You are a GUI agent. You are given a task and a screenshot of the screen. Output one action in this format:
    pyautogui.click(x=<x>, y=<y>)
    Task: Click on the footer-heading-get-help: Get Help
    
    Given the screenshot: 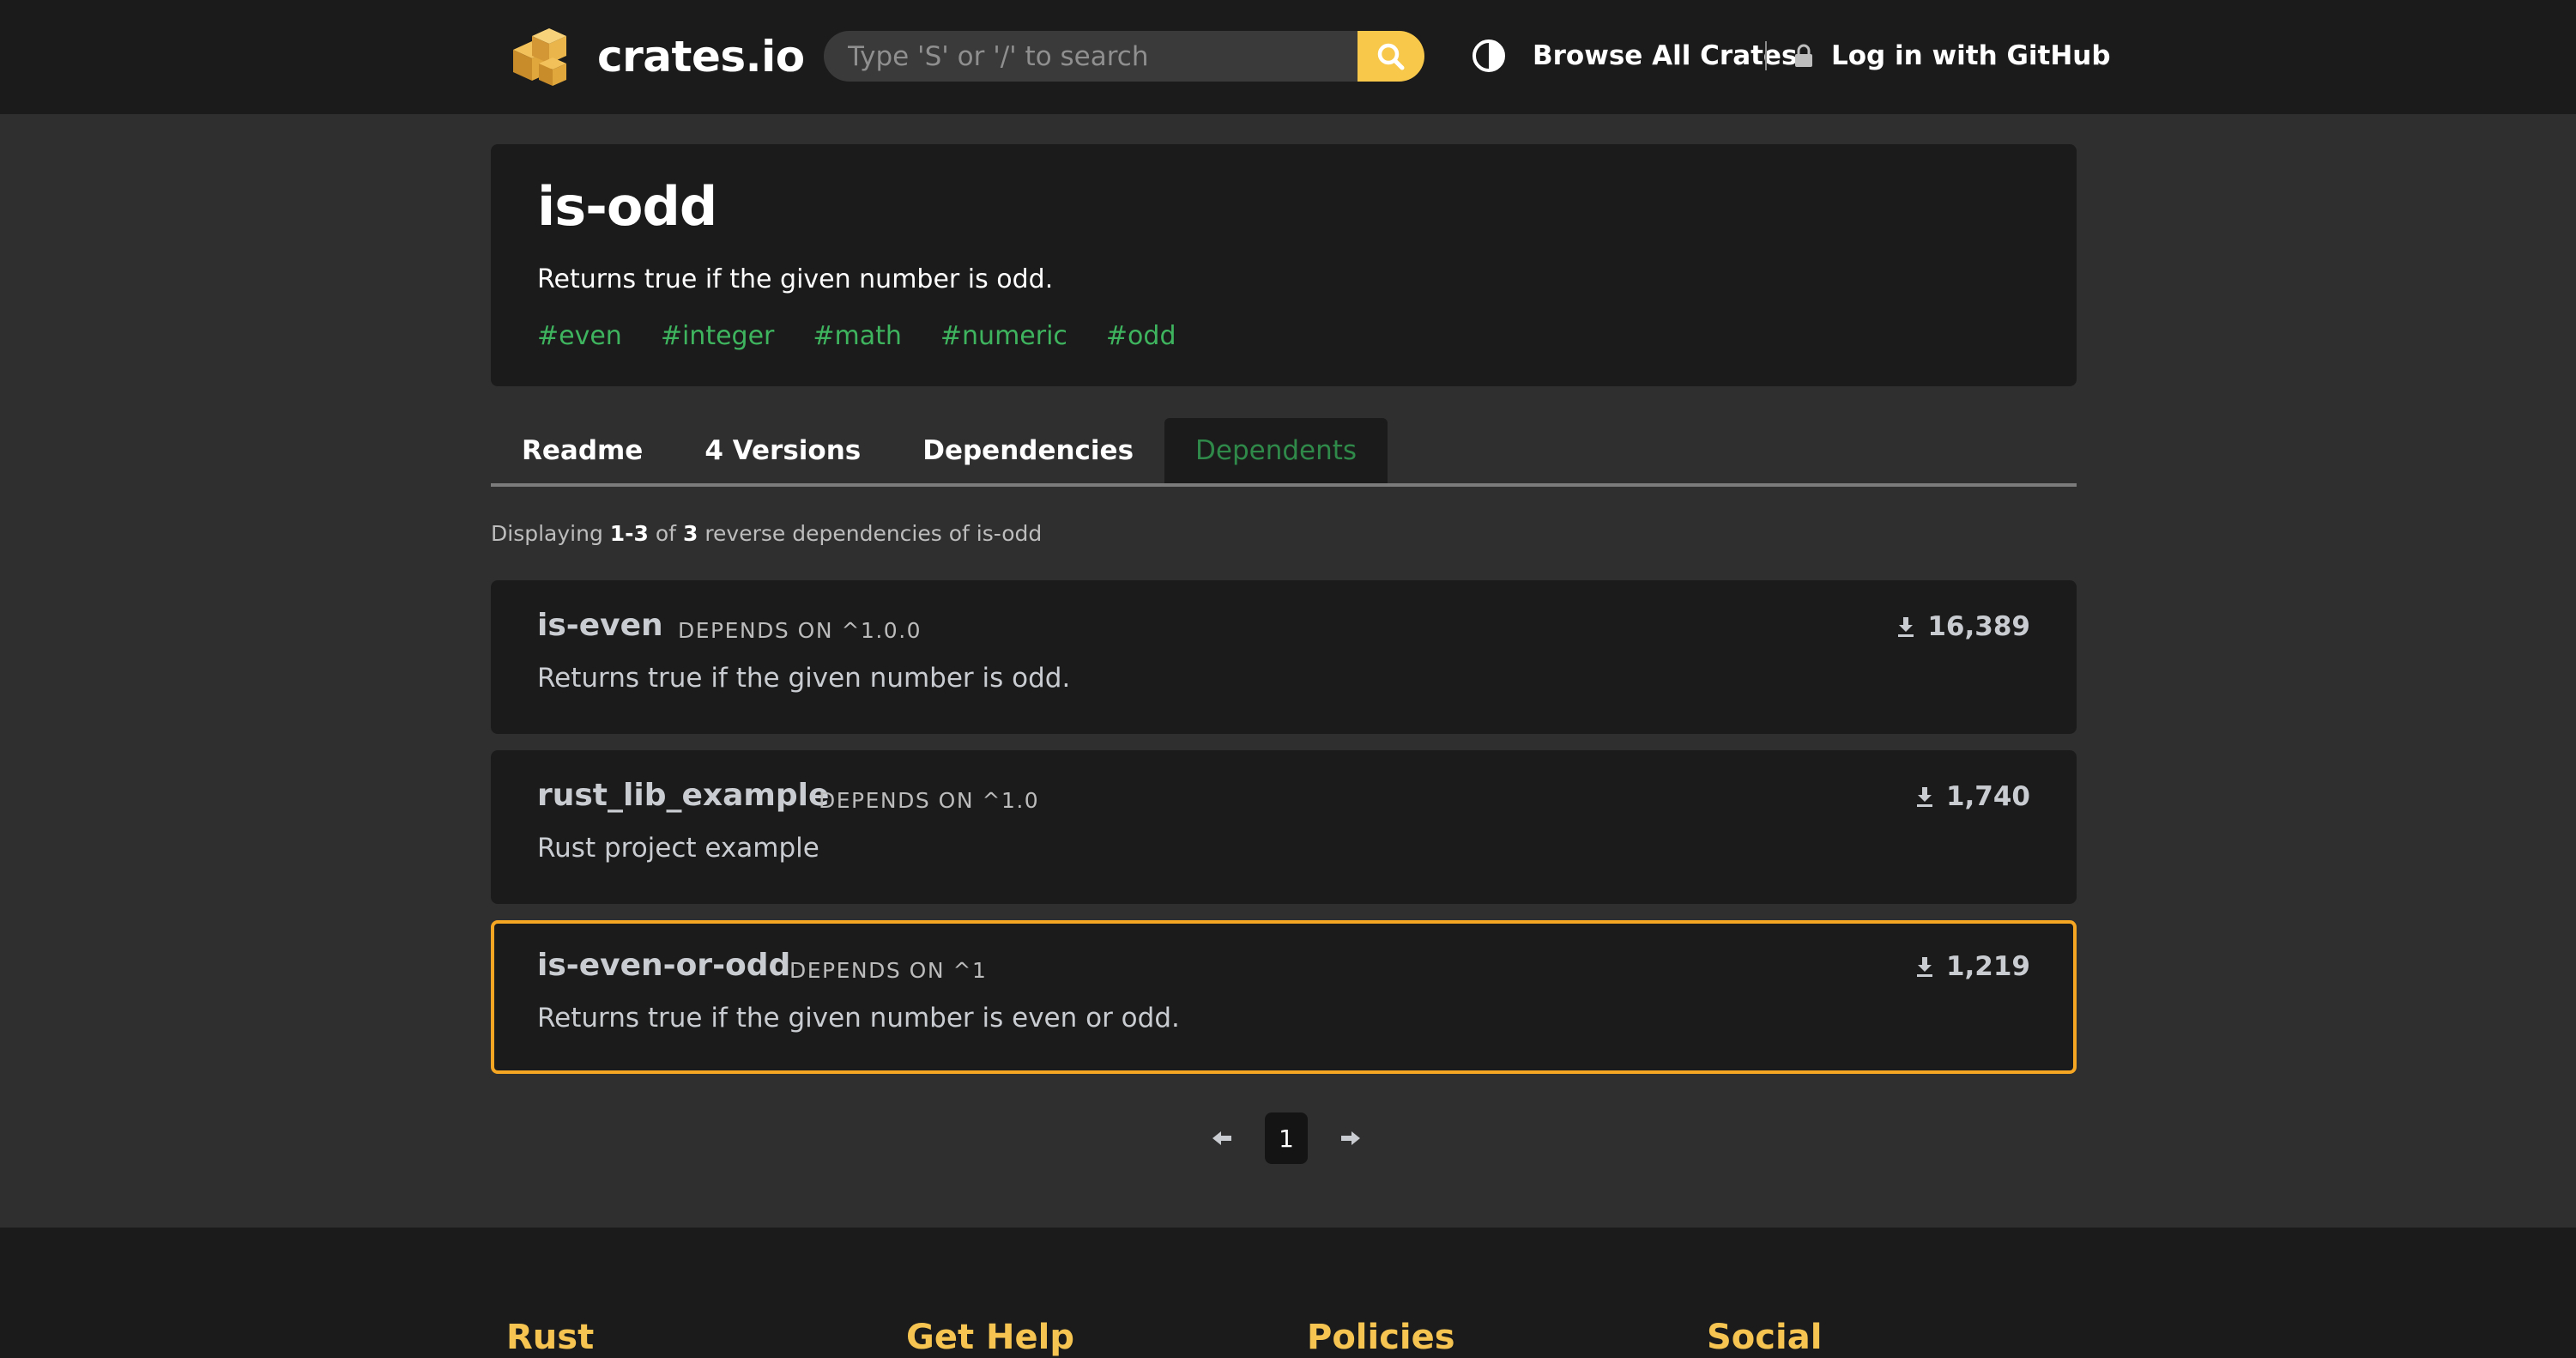 What is the action you would take?
    pyautogui.click(x=990, y=1338)
    